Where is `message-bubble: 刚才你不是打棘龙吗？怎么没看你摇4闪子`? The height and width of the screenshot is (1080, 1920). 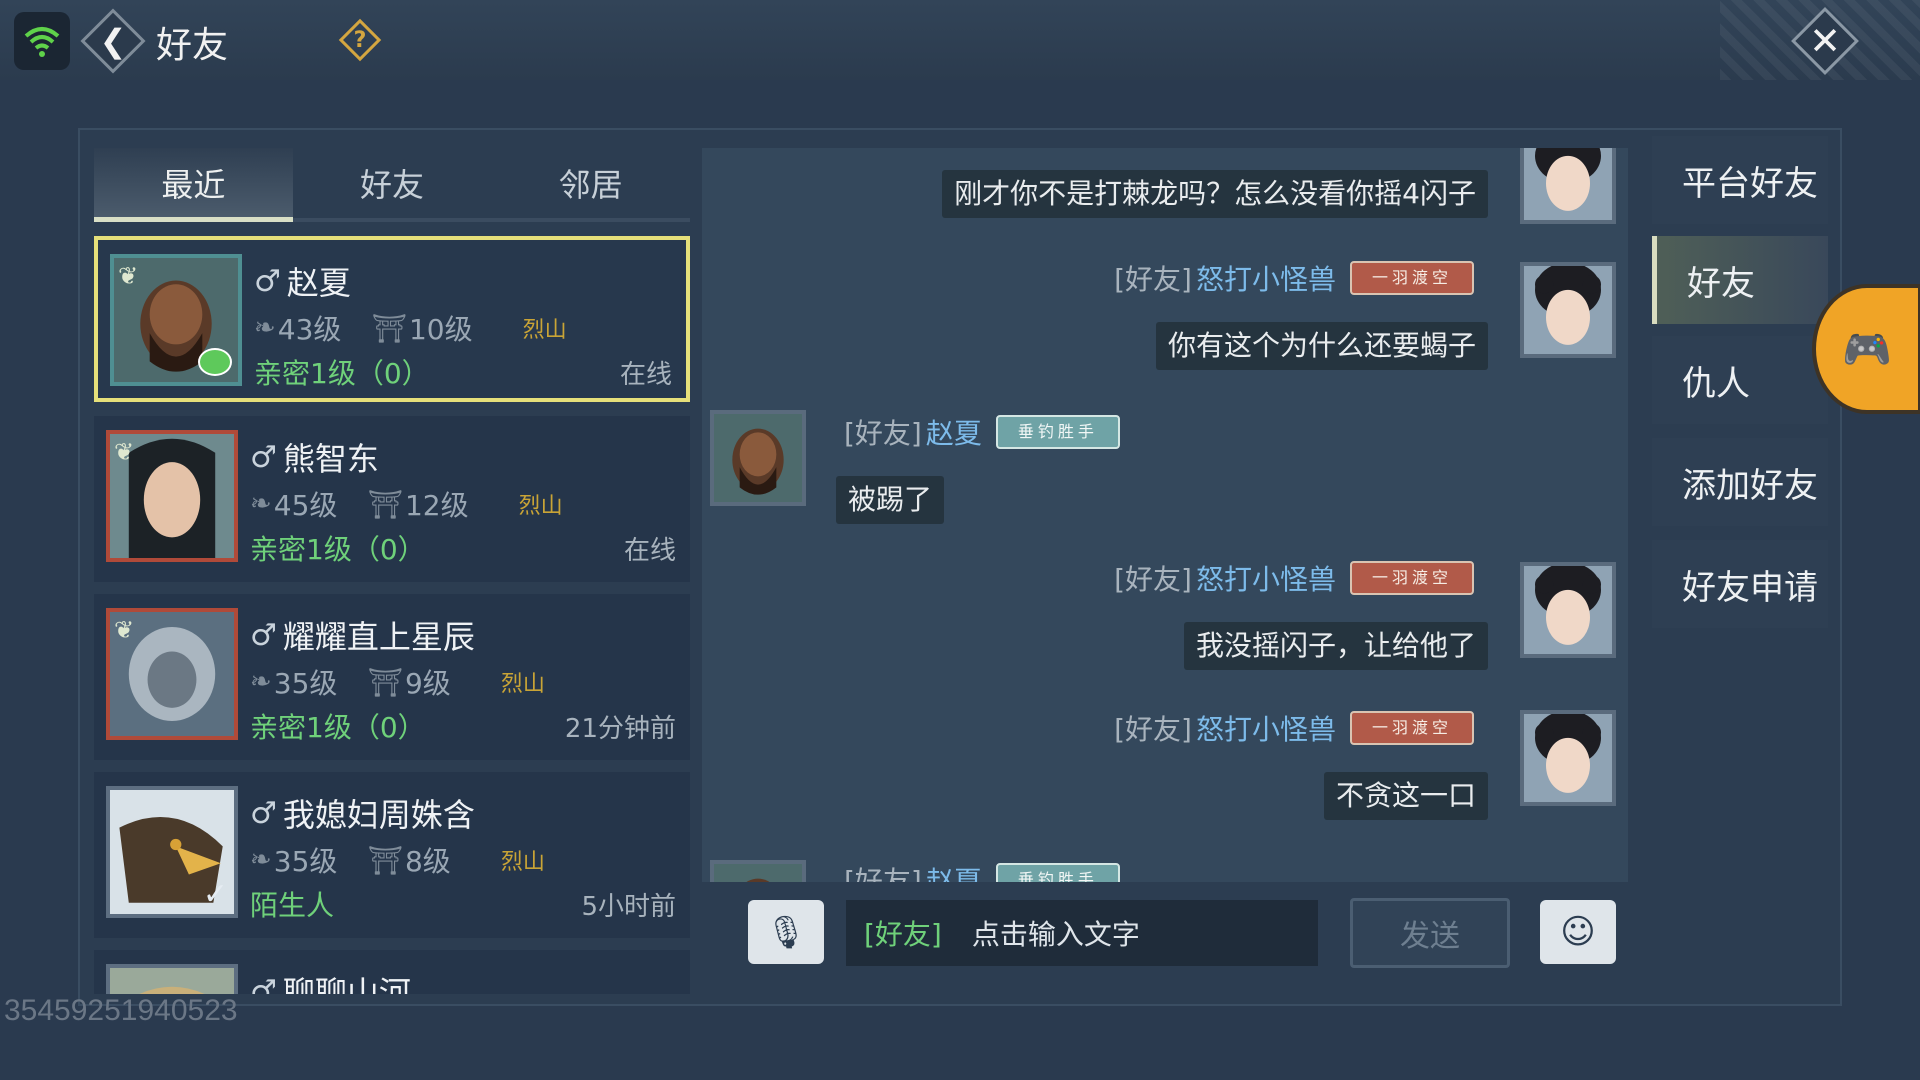 message-bubble: 刚才你不是打棘龙吗？怎么没看你摇4闪子 is located at coordinates (1215, 194).